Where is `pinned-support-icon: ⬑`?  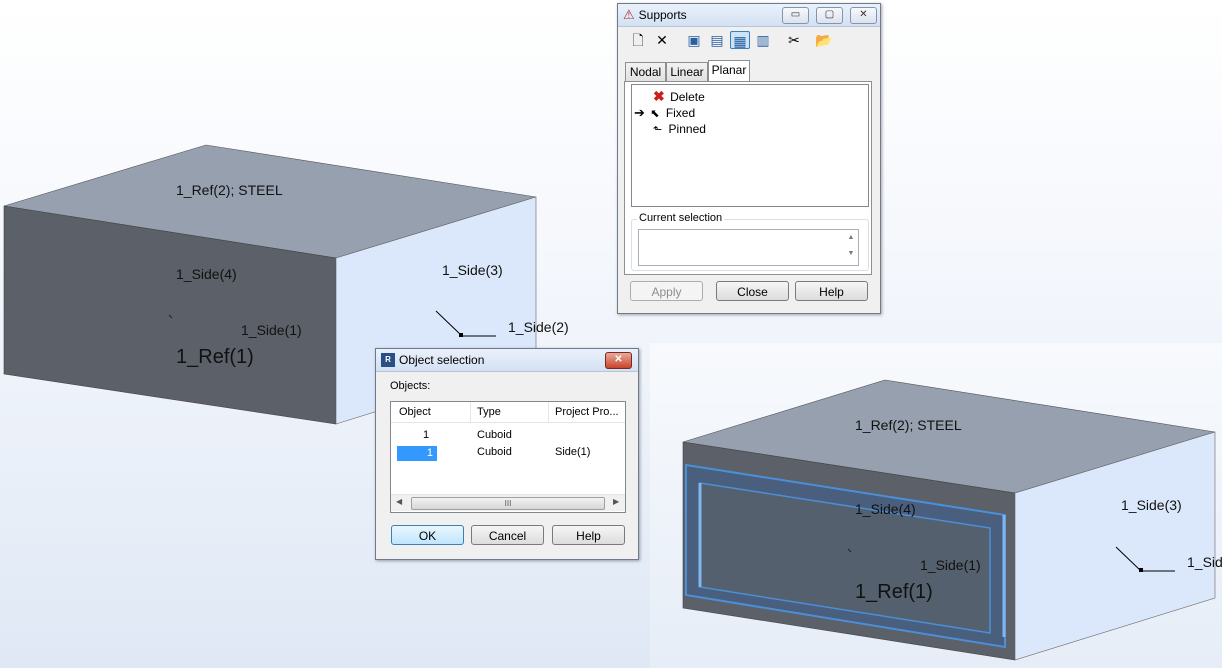 pinned-support-icon: ⬑ is located at coordinates (658, 130).